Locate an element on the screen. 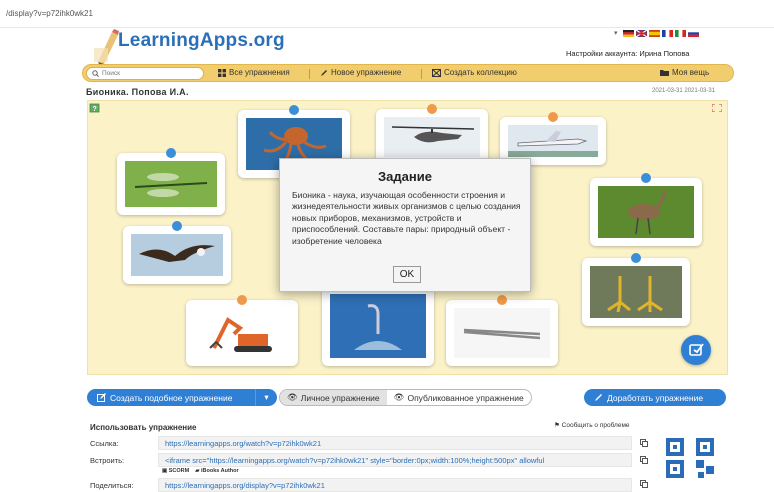  card-dragonfly is located at coordinates (171, 181).